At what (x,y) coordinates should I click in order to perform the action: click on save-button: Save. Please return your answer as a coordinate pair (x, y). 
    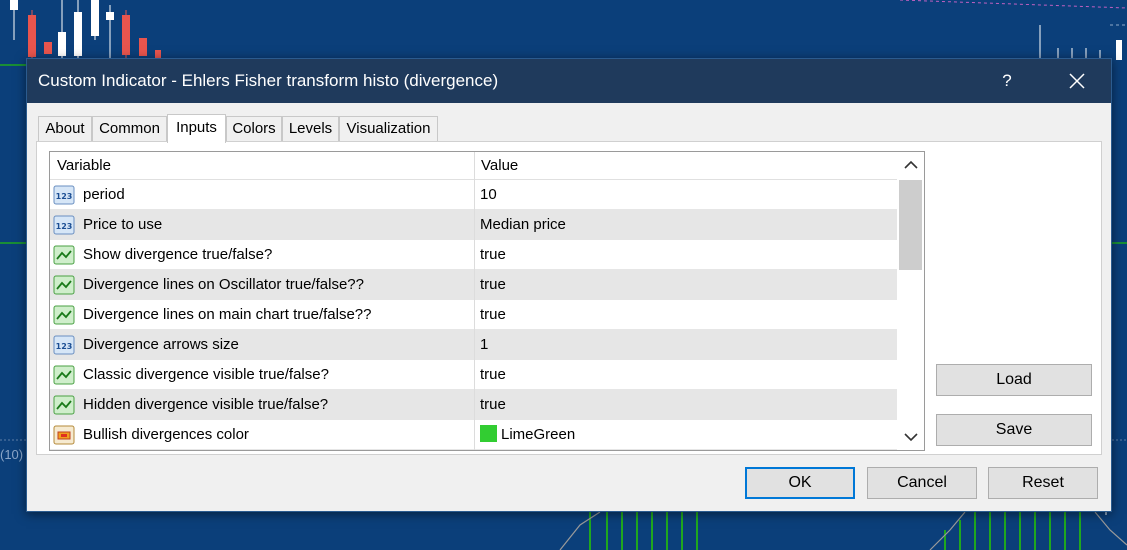
    Looking at the image, I should click on (1014, 430).